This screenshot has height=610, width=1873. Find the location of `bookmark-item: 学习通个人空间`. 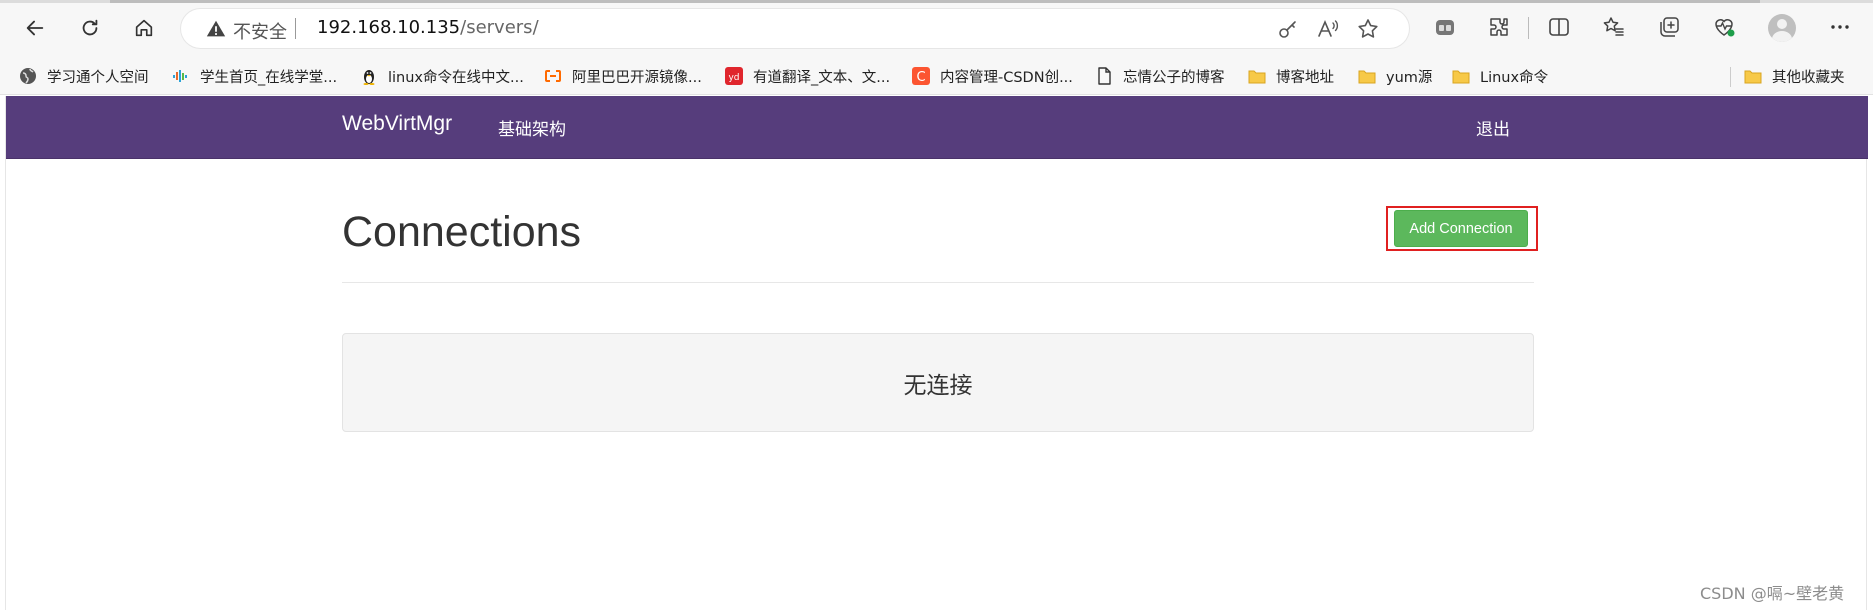

bookmark-item: 学习通个人空间 is located at coordinates (84, 76).